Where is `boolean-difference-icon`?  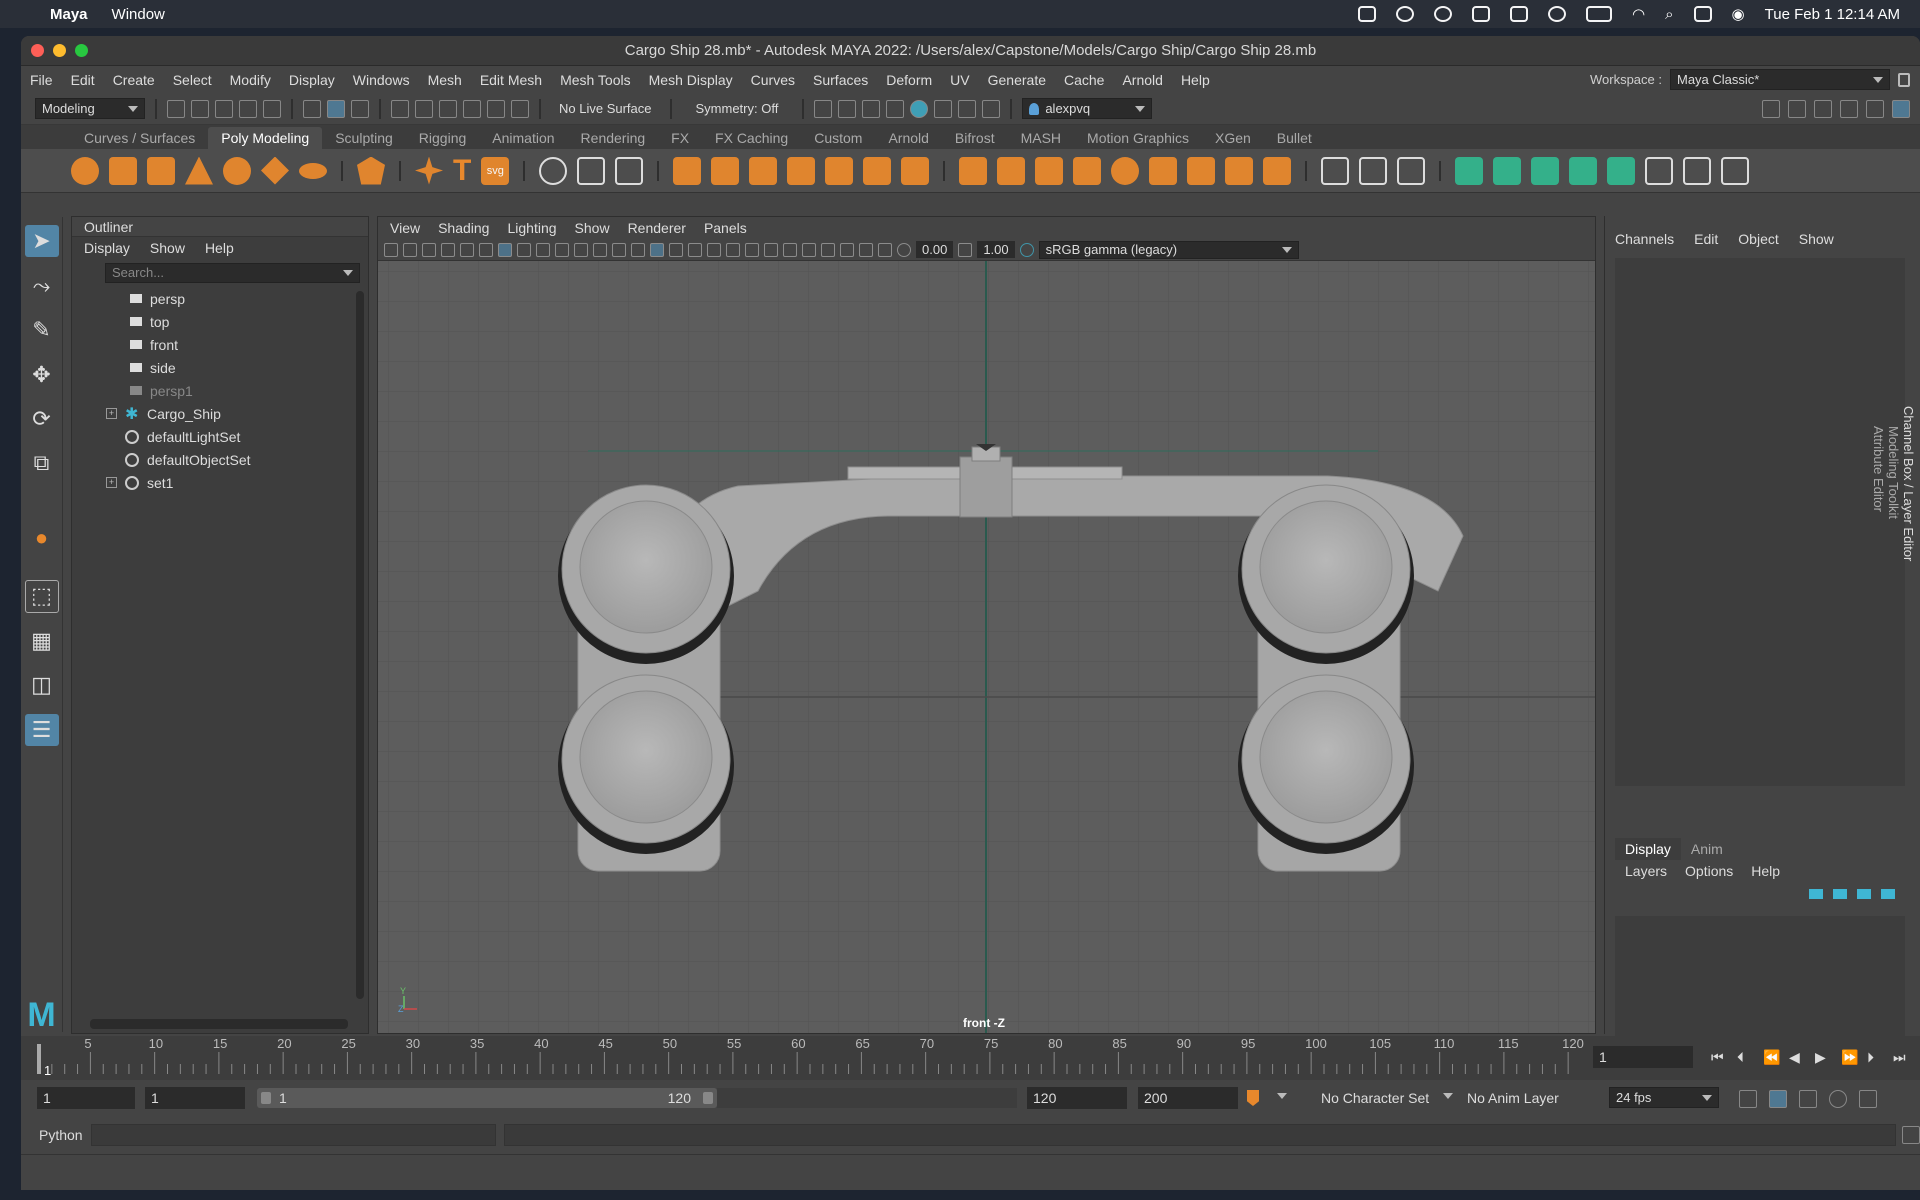 boolean-difference-icon is located at coordinates (915, 170).